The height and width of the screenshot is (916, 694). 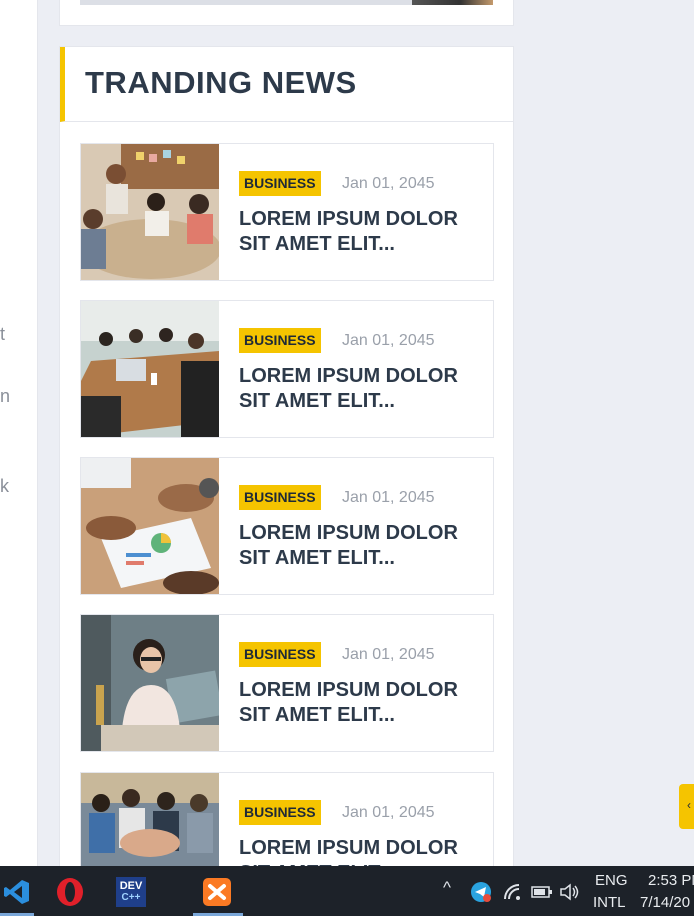 What do you see at coordinates (19, 433) in the screenshot?
I see `left-column-partial: t n k` at bounding box center [19, 433].